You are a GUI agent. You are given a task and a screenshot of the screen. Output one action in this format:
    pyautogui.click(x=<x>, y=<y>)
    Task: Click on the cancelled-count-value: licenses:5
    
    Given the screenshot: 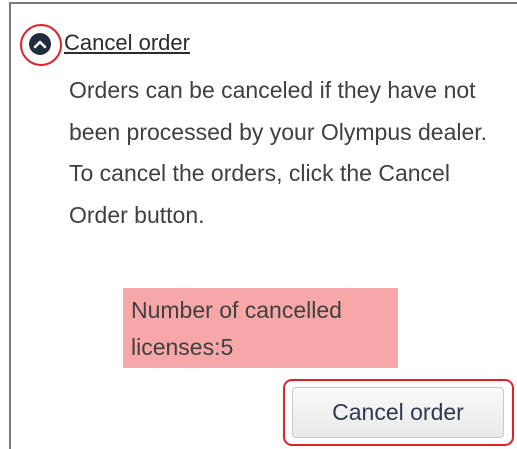 What is the action you would take?
    pyautogui.click(x=182, y=347)
    